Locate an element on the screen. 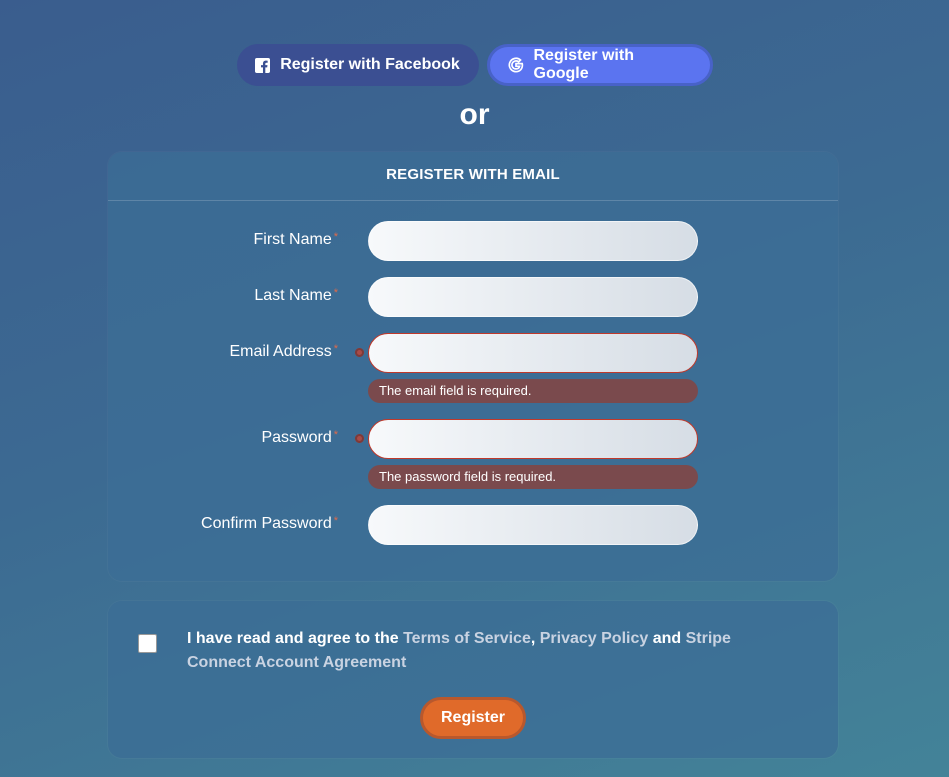 This screenshot has height=777, width=949. agree-terms-checkbox is located at coordinates (147, 643).